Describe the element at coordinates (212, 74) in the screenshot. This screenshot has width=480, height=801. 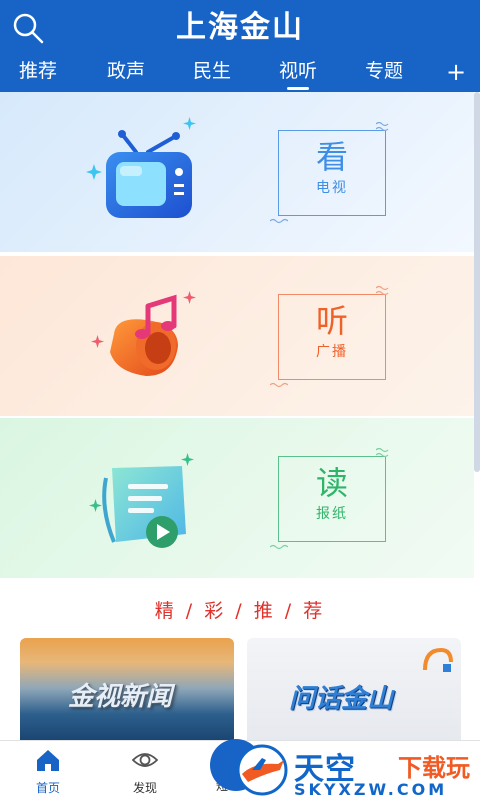
I see `tab-livelihood: 民生` at that location.